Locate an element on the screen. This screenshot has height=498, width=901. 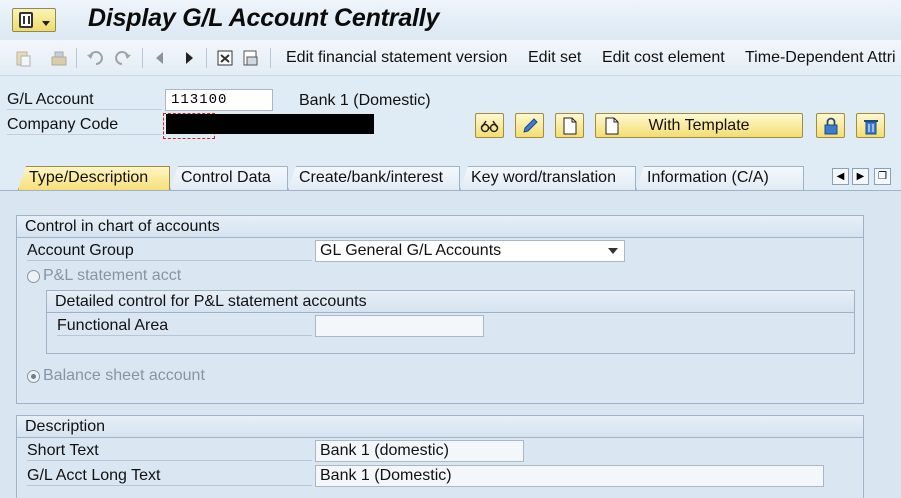
pl-statement-label: P&L statement acct is located at coordinates (112, 275).